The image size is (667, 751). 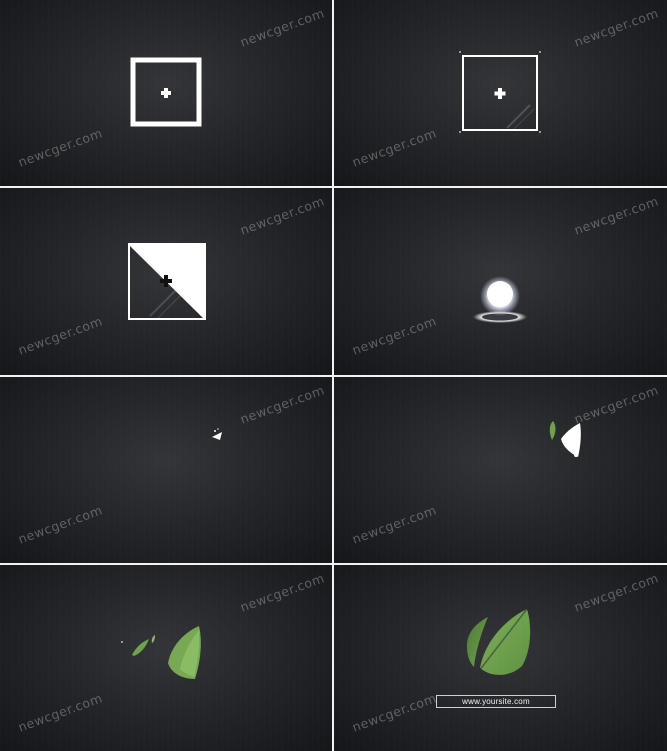 What do you see at coordinates (166, 281) in the screenshot?
I see `frame-3: newcger.com newcger.com` at bounding box center [166, 281].